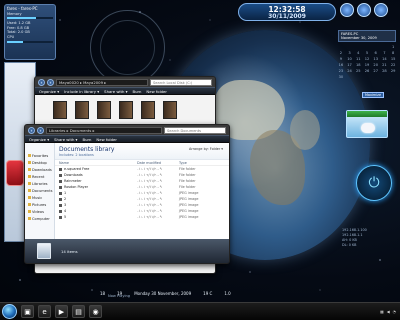 The width and height of the screenshot is (400, 320). Describe the element at coordinates (393, 47) in the screenshot. I see `calendar-day: 1` at that location.